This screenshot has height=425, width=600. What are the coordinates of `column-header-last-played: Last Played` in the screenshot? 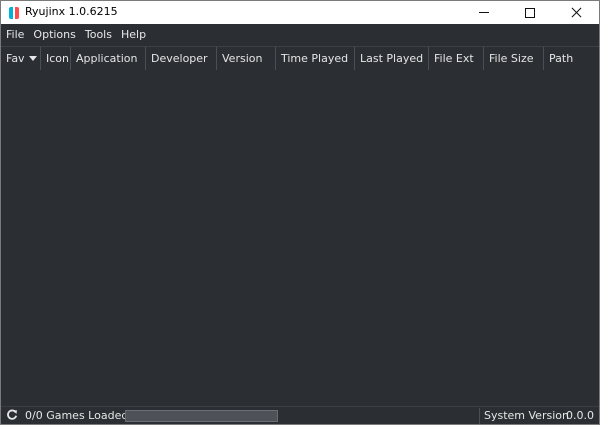 It's located at (392, 58).